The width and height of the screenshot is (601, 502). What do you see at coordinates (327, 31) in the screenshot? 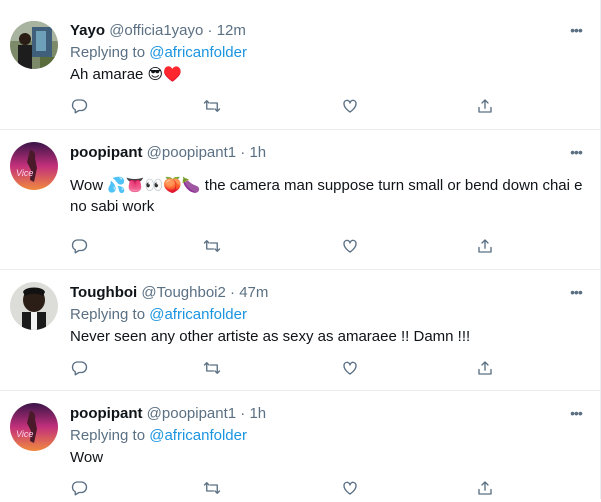
I see `tweet-header: Yayo @officia1yayo · 12m` at bounding box center [327, 31].